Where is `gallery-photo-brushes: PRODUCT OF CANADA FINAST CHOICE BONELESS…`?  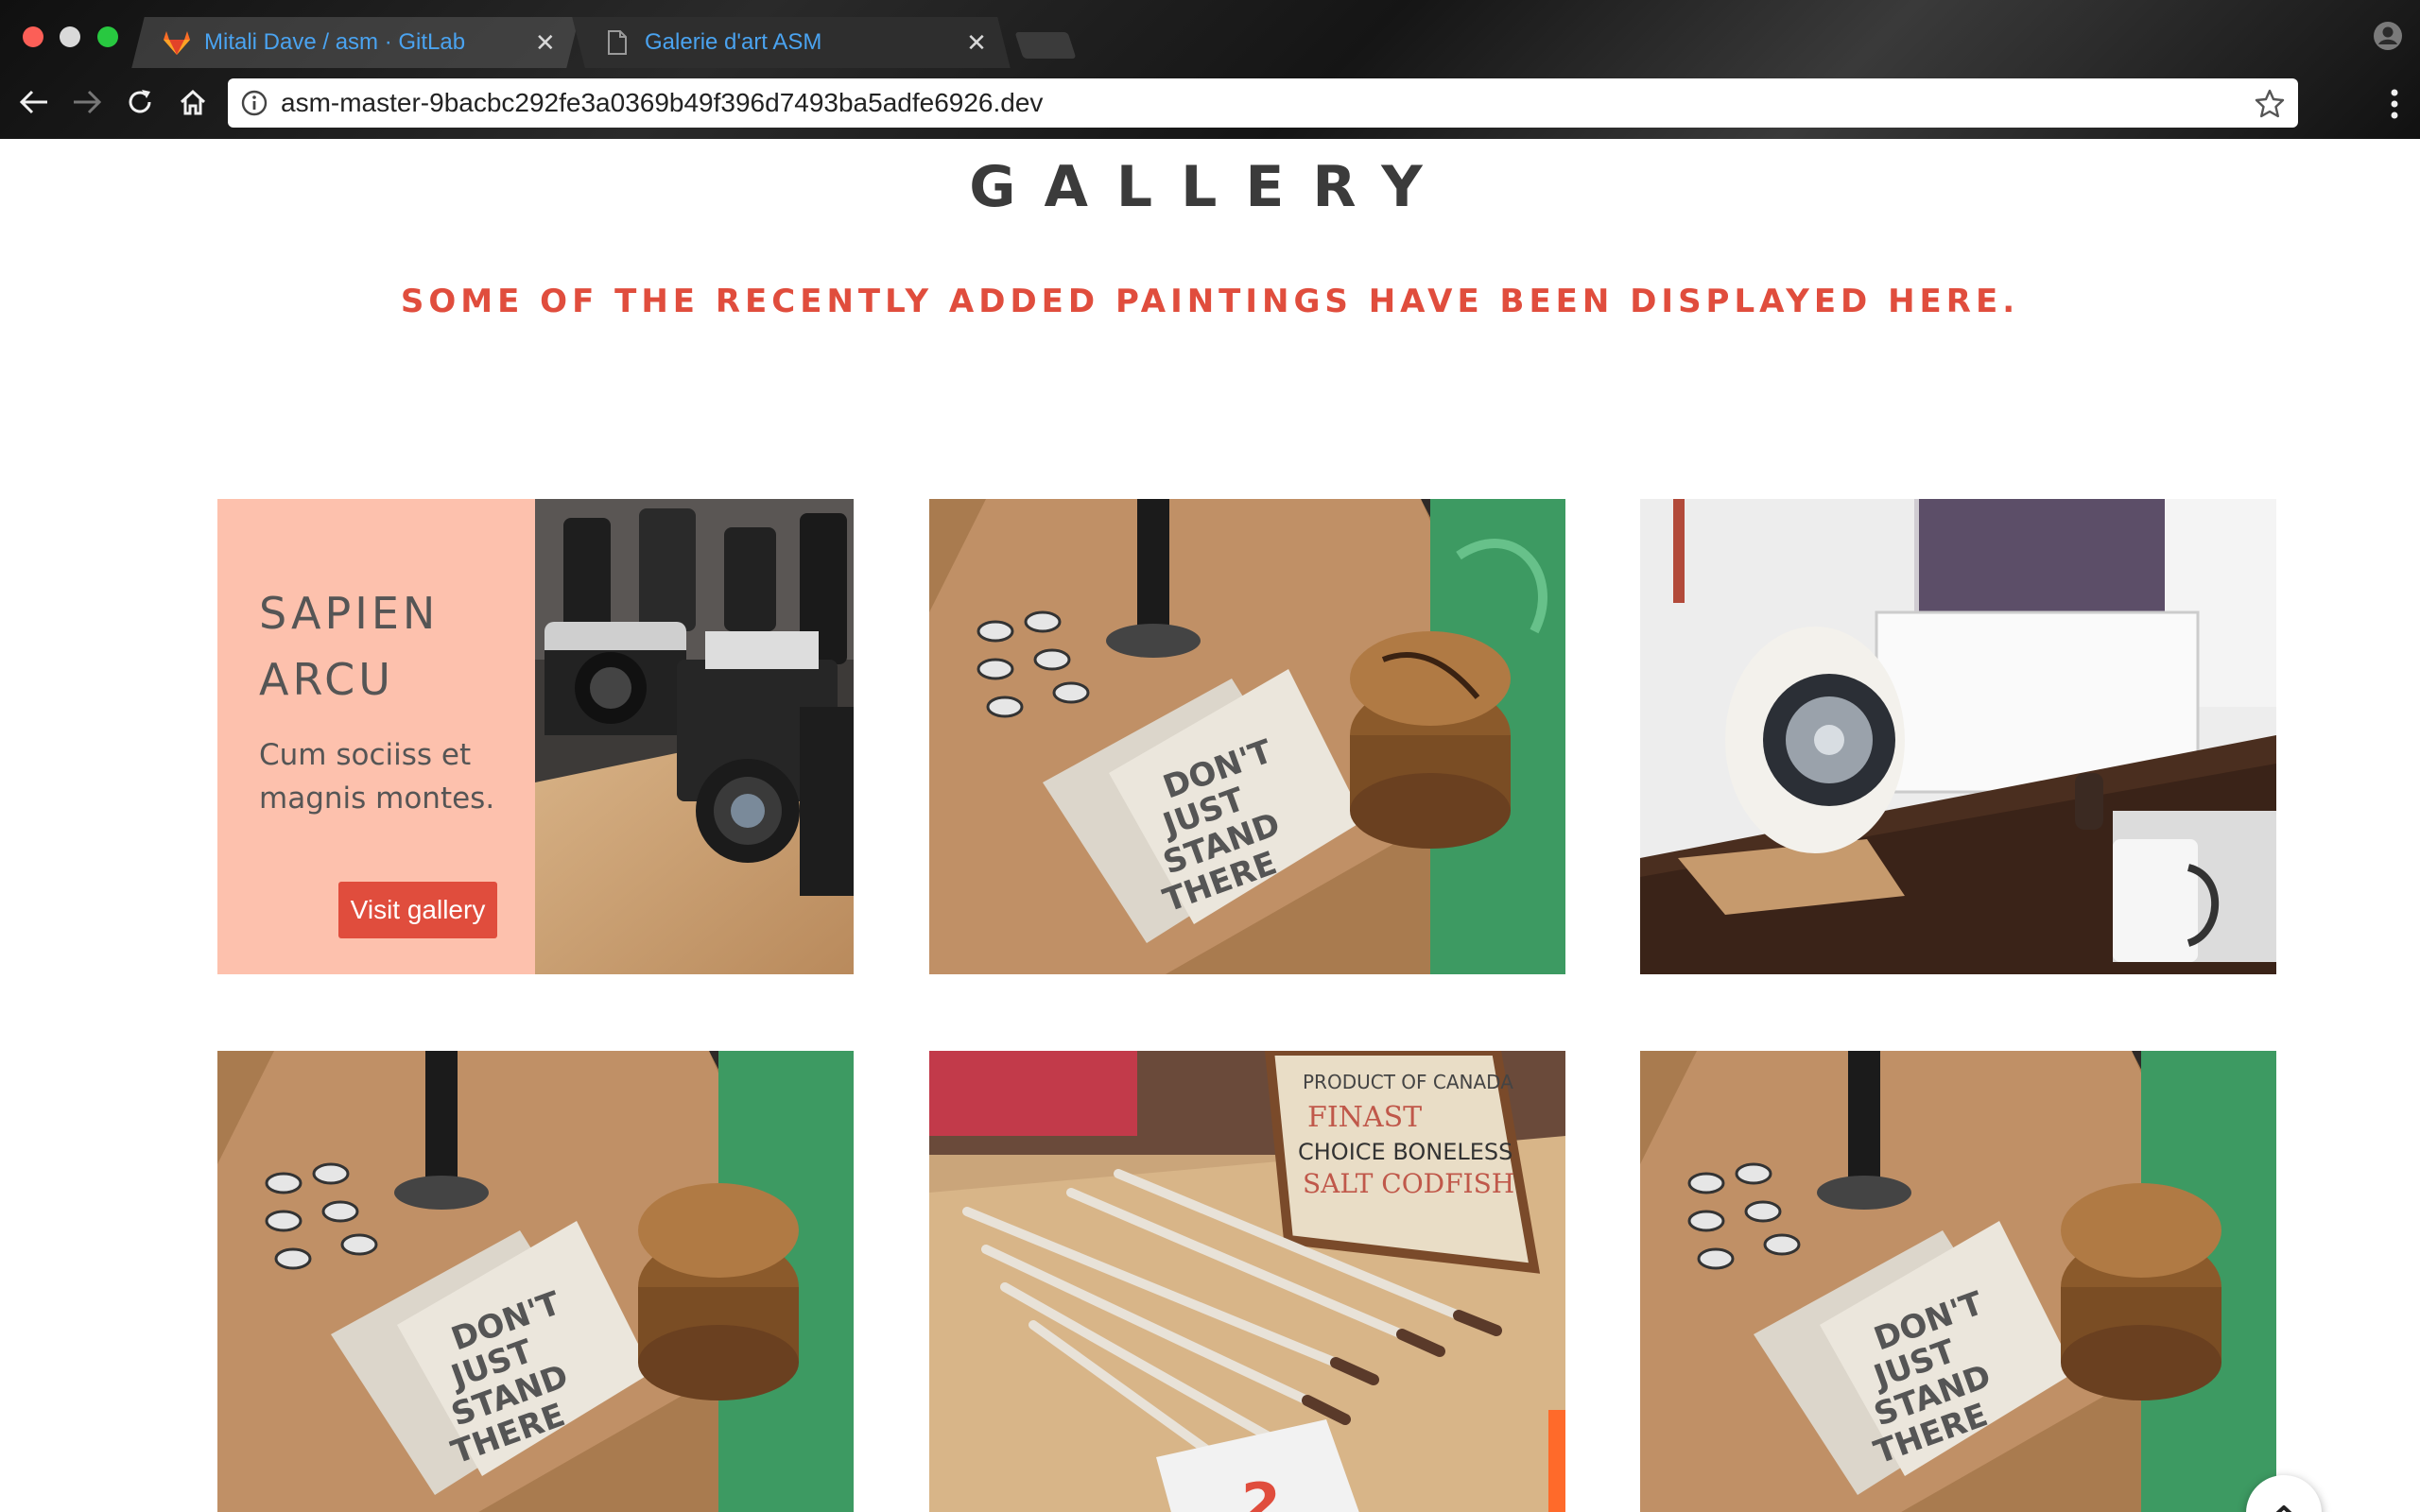
gallery-photo-brushes: PRODUCT OF CANADA FINAST CHOICE BONELESS… is located at coordinates (1247, 1281).